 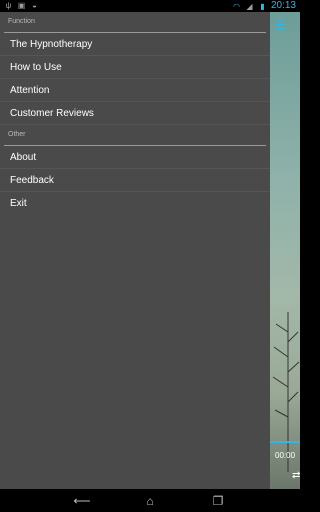 I want to click on section-header-other: Other, so click(x=17, y=134).